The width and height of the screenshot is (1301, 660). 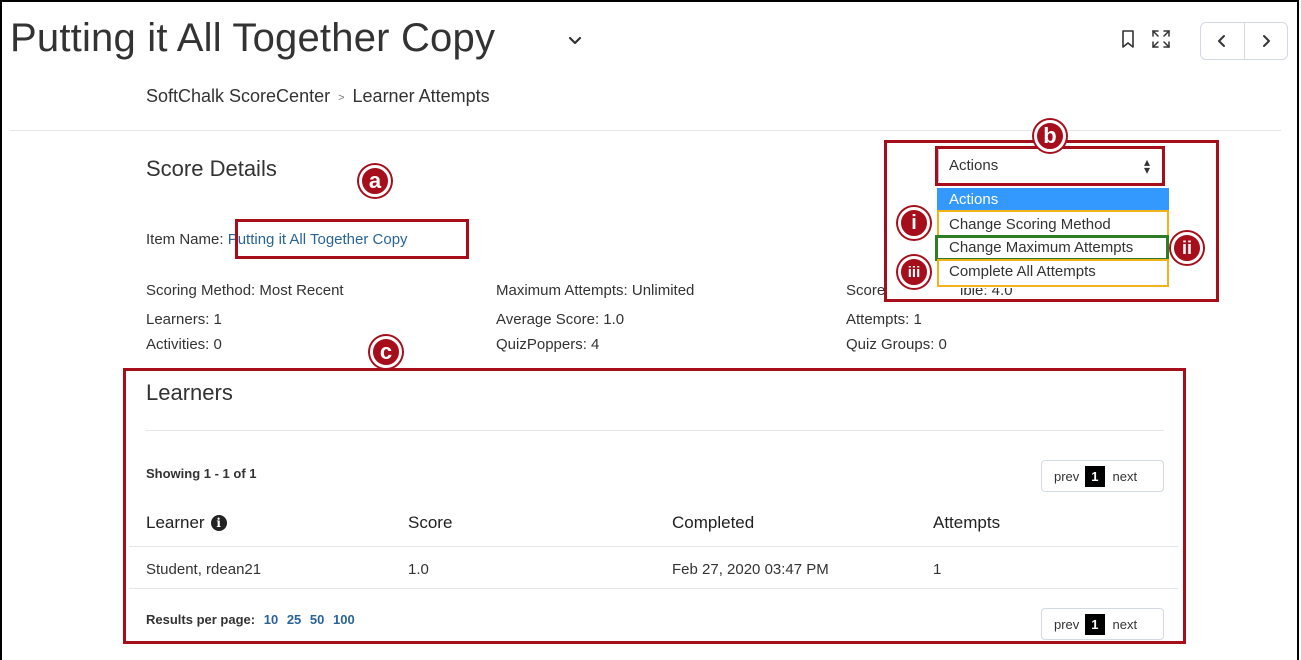 What do you see at coordinates (896, 344) in the screenshot?
I see `stat-quiz-groups: Quiz Groups: 0` at bounding box center [896, 344].